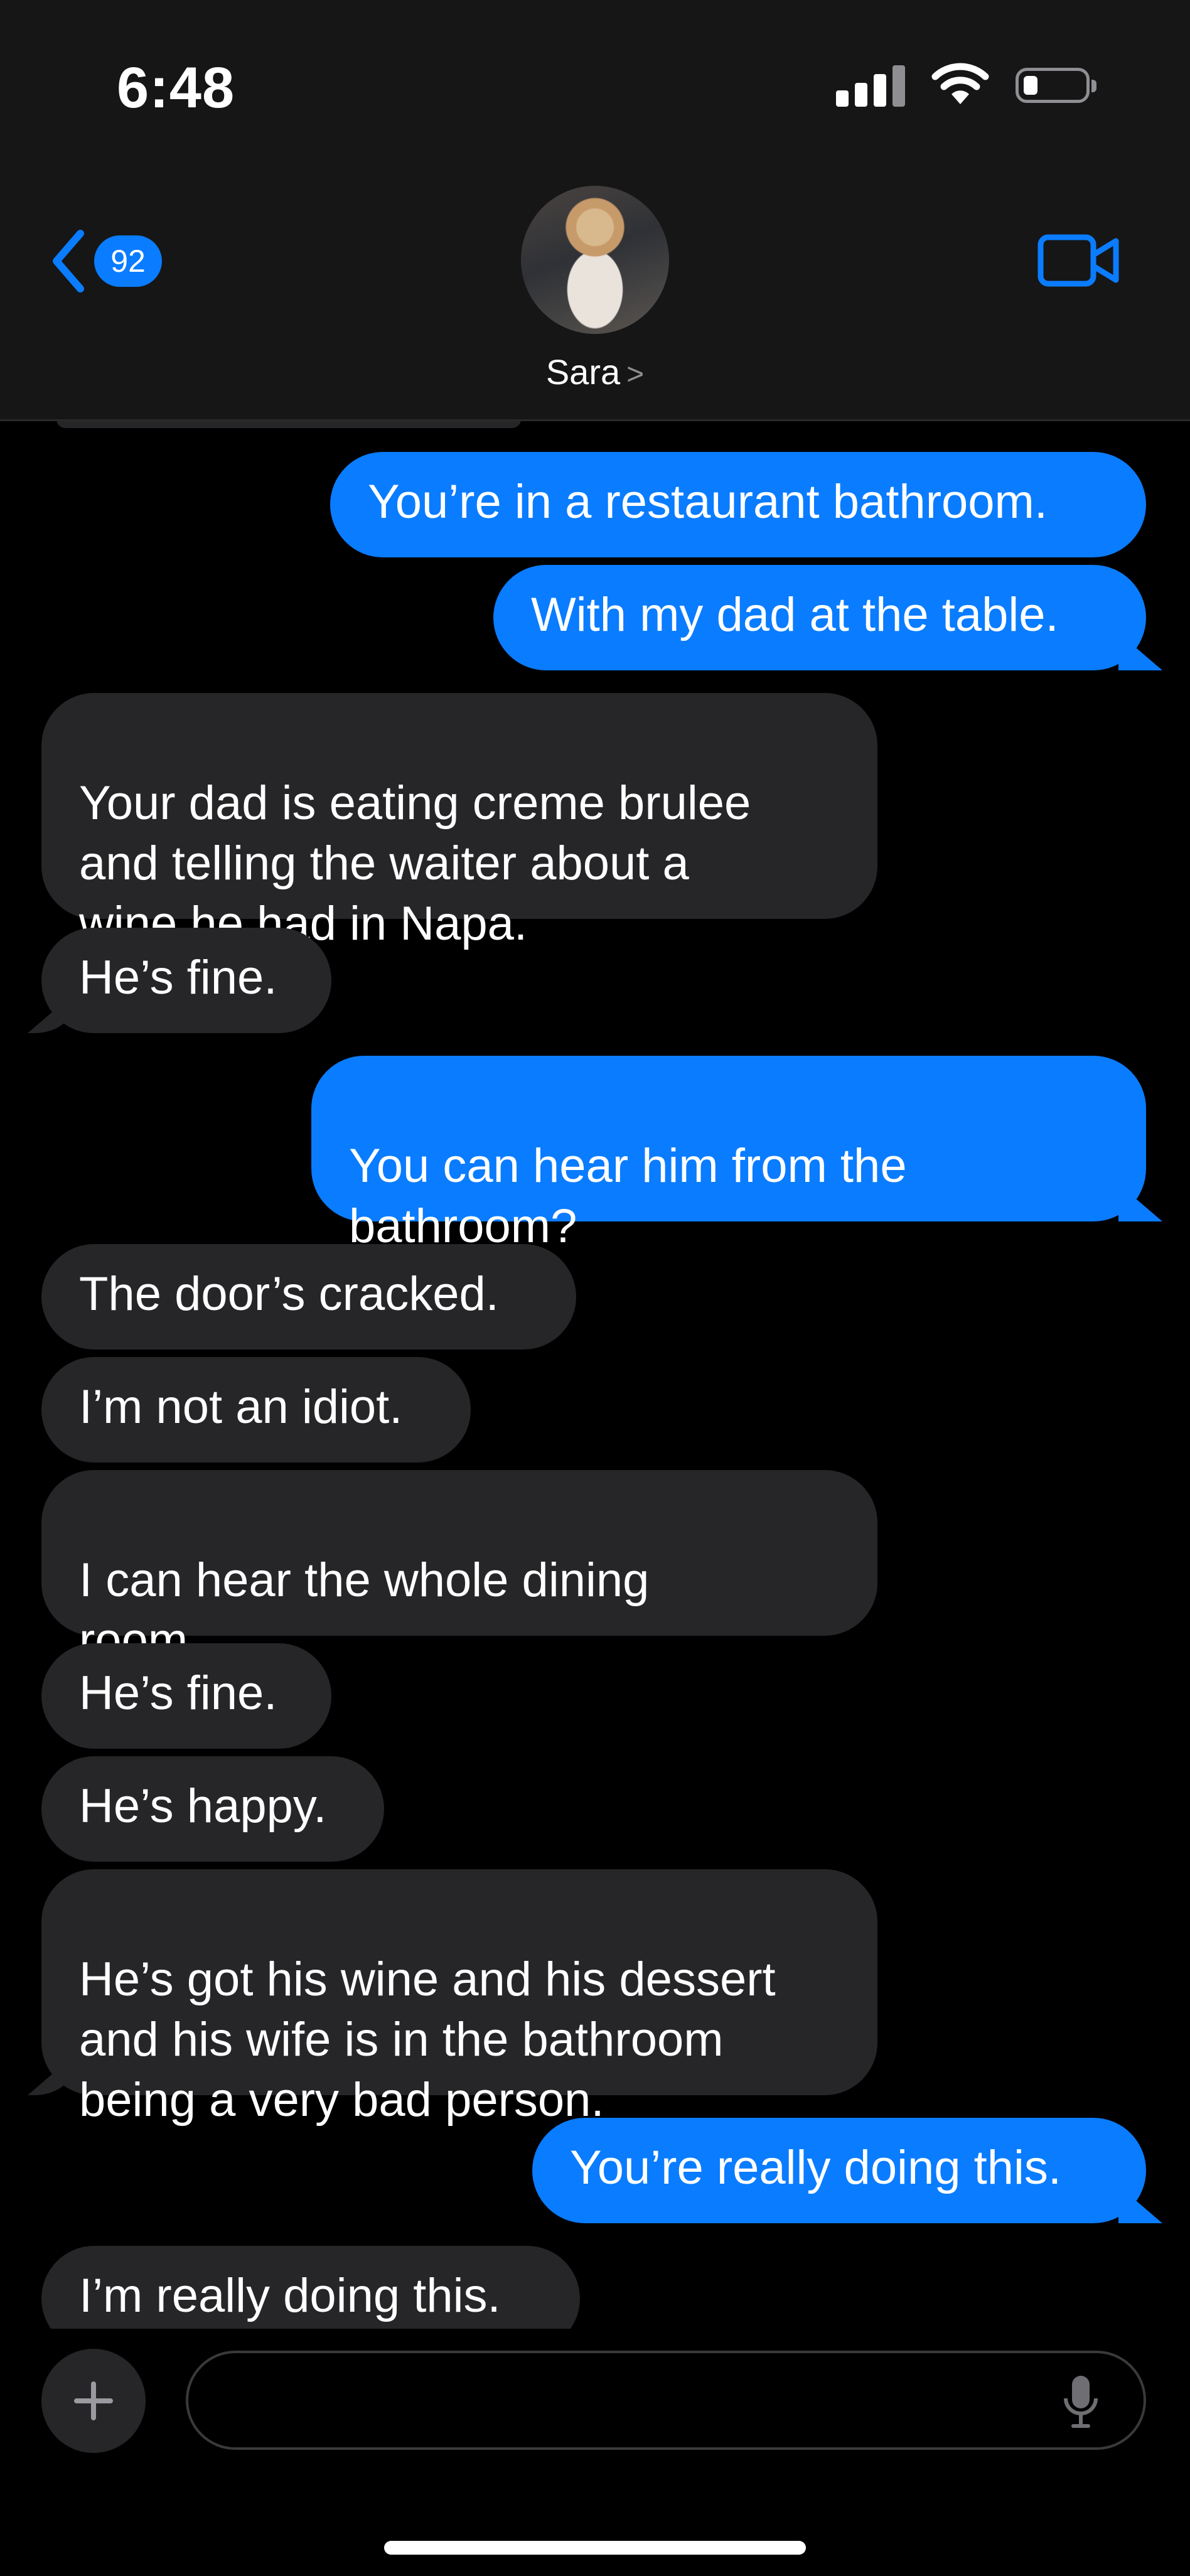  What do you see at coordinates (176, 88) in the screenshot?
I see `status-time: 6:48` at bounding box center [176, 88].